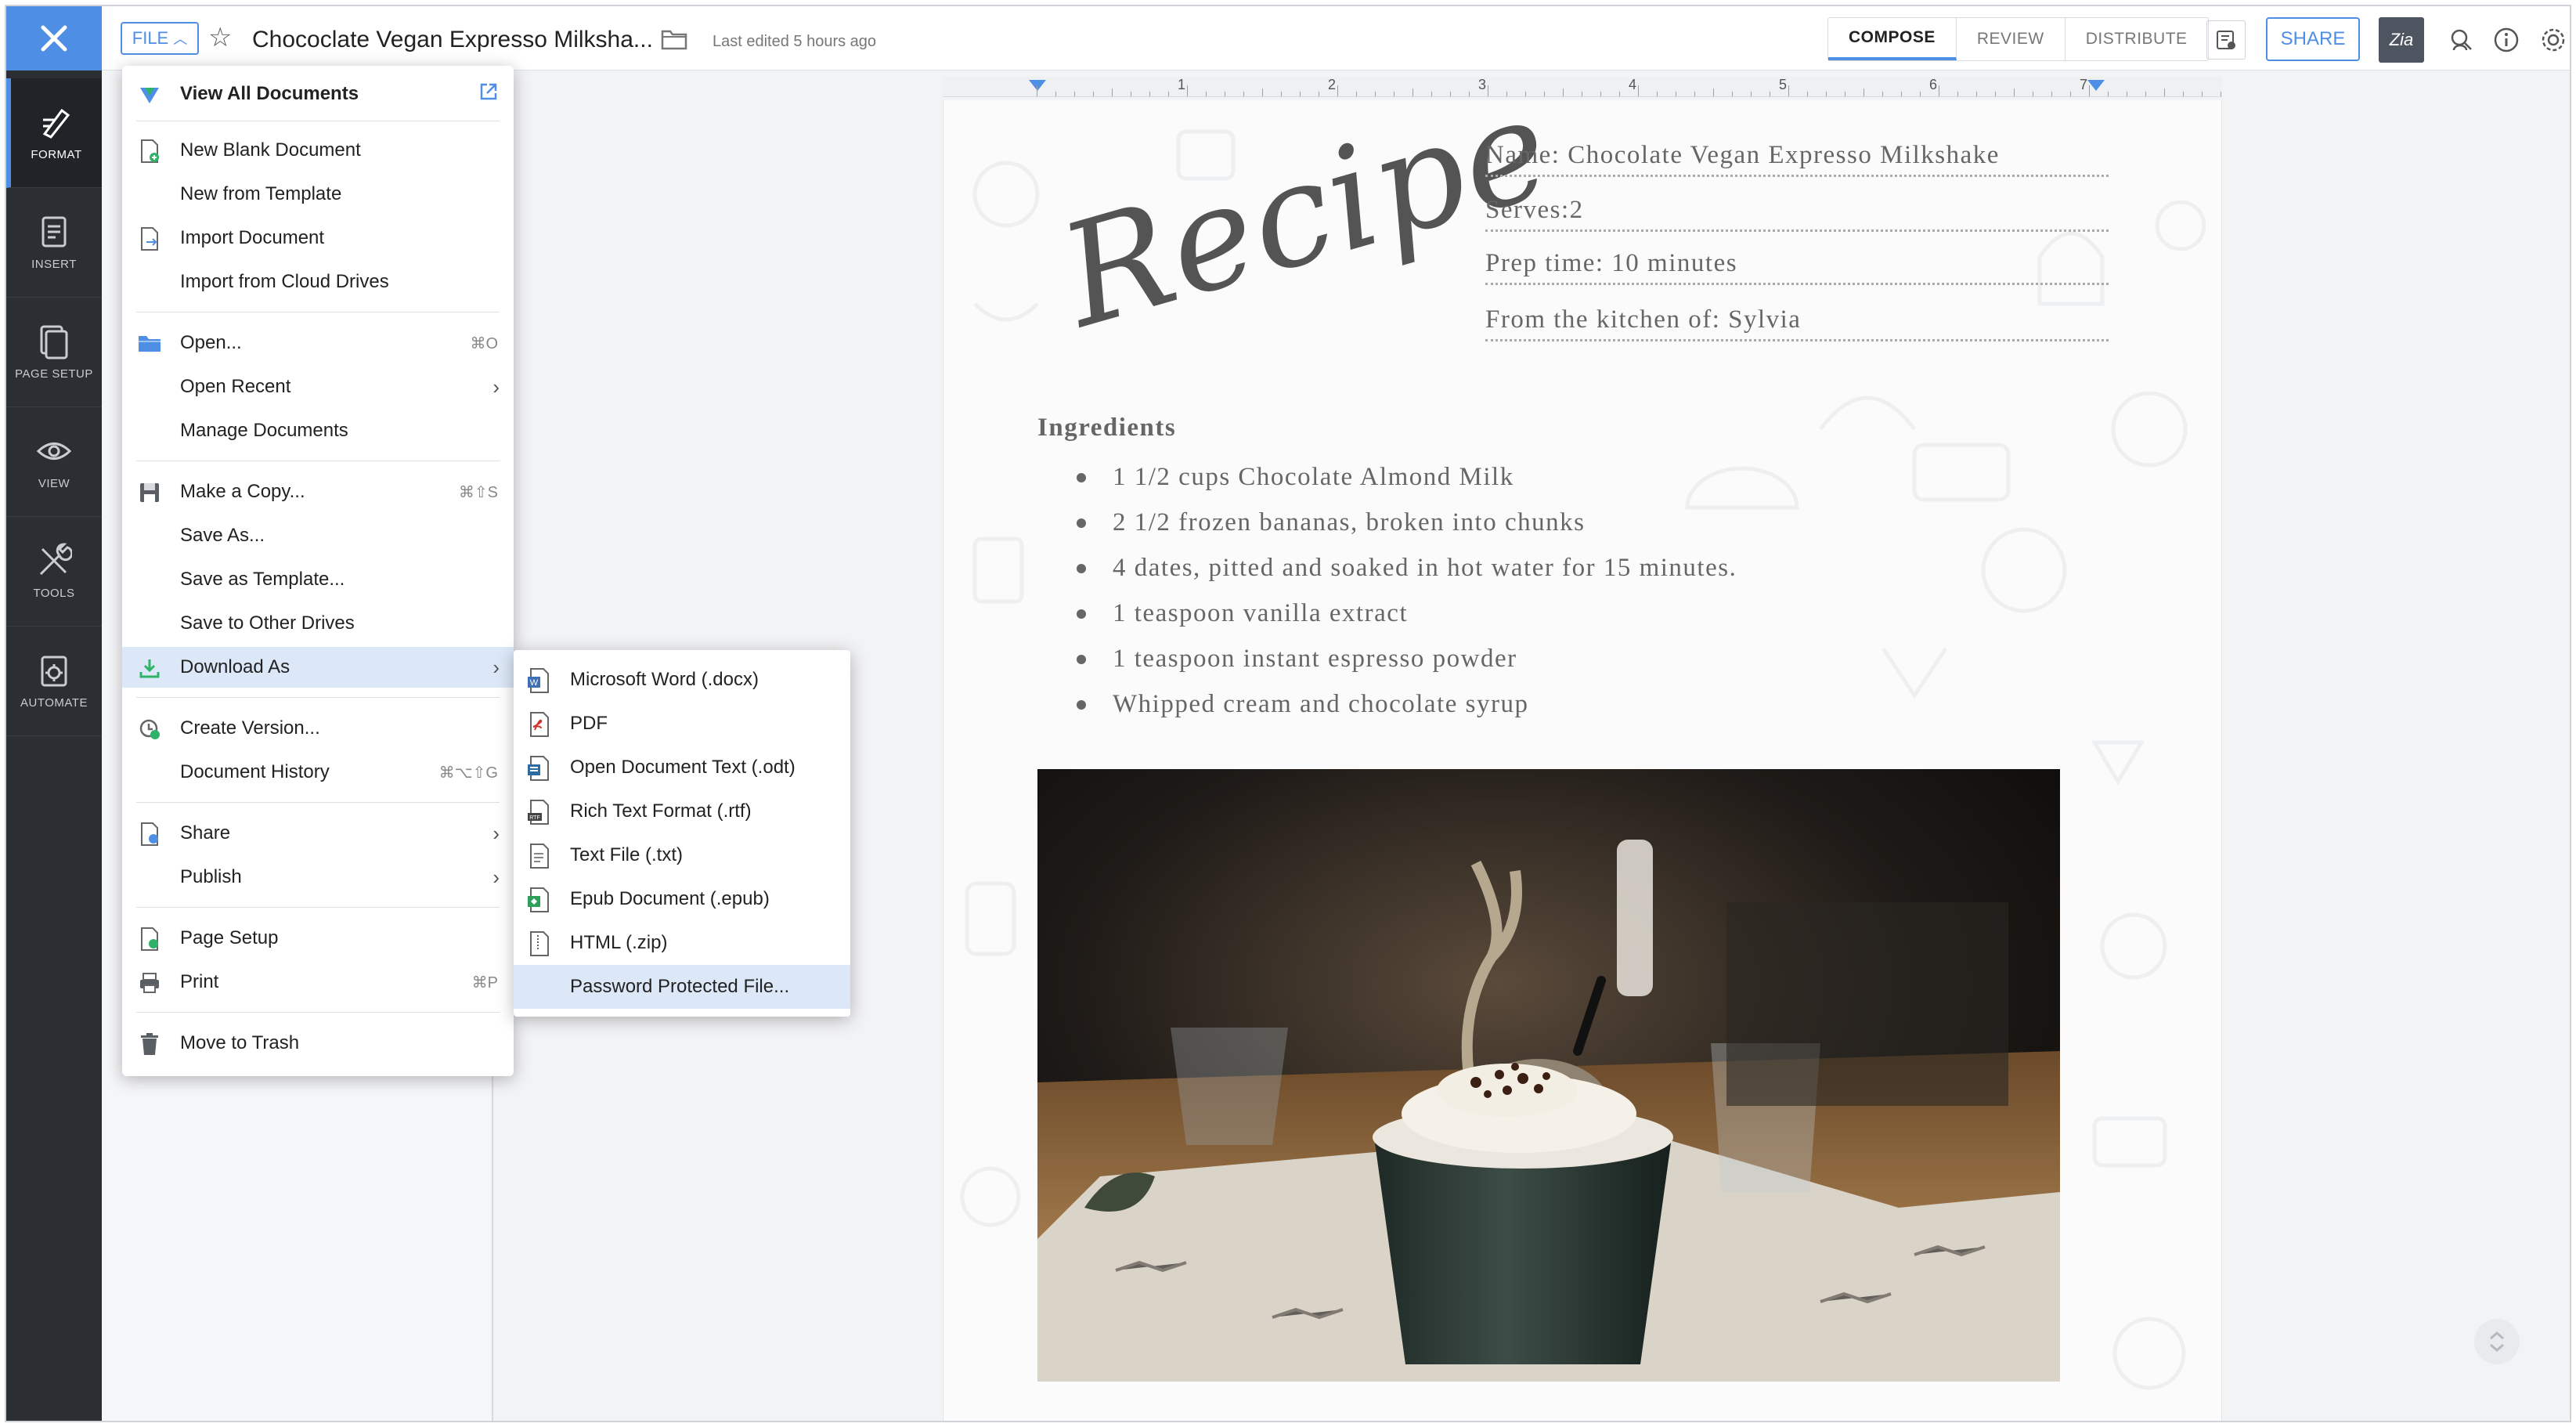  What do you see at coordinates (269, 94) in the screenshot?
I see `menu-label: View All Documents` at bounding box center [269, 94].